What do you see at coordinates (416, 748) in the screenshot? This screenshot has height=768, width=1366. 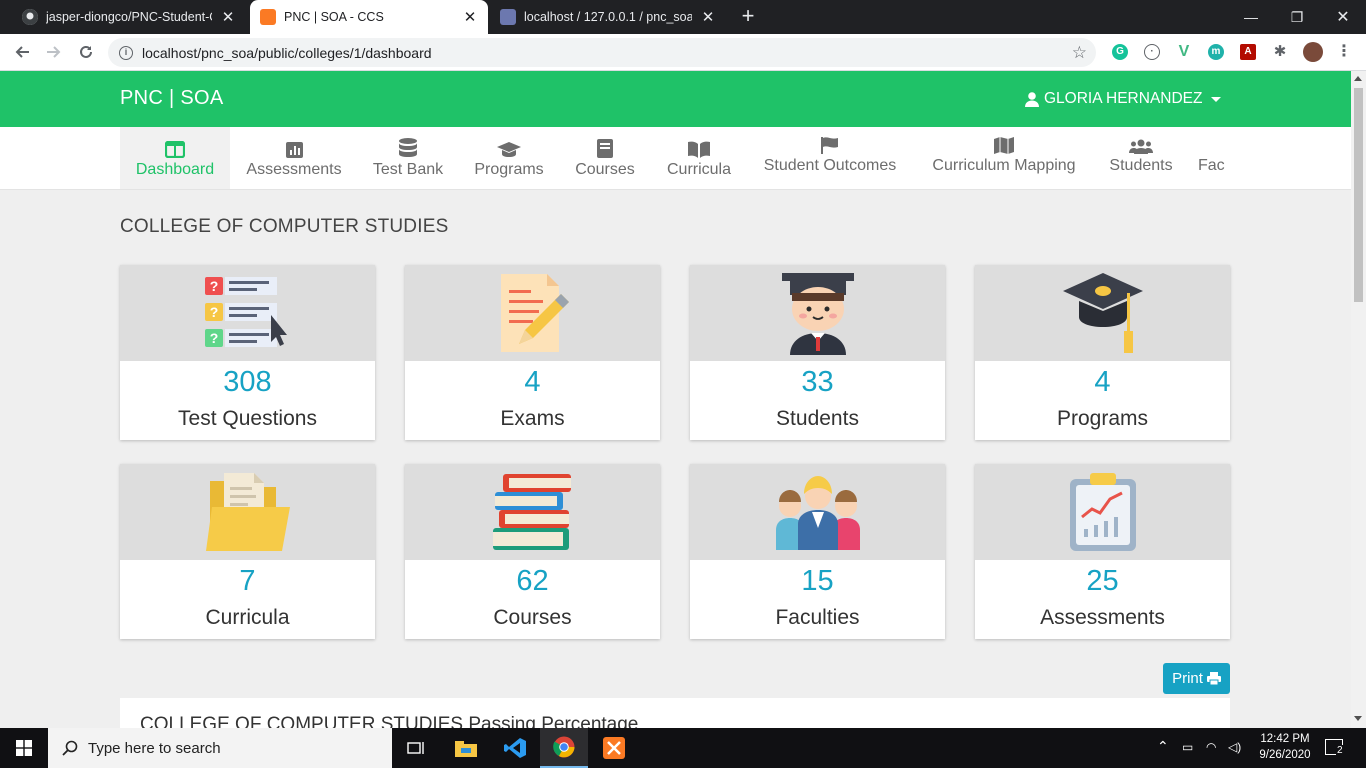 I see `task-view-icon` at bounding box center [416, 748].